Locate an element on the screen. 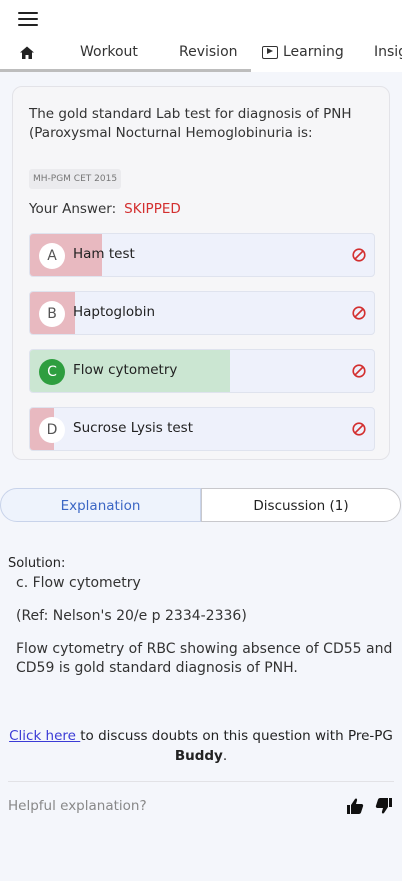 This screenshot has width=402, height=881. solution-heading: Solution: is located at coordinates (37, 563).